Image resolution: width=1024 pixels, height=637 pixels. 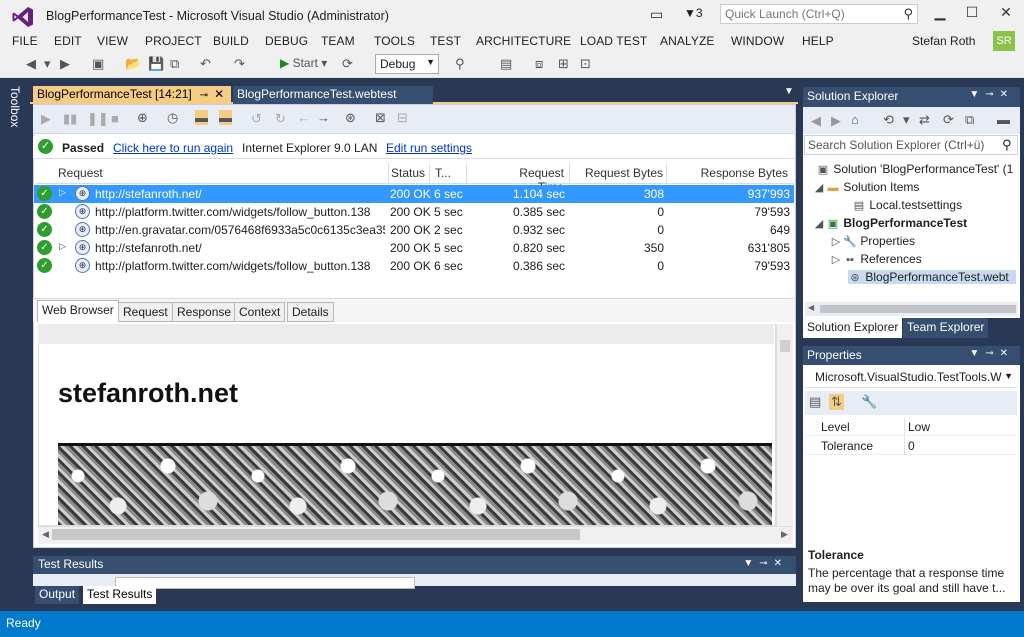 What do you see at coordinates (619, 173) in the screenshot?
I see `col-request-bytes: Request Bytes` at bounding box center [619, 173].